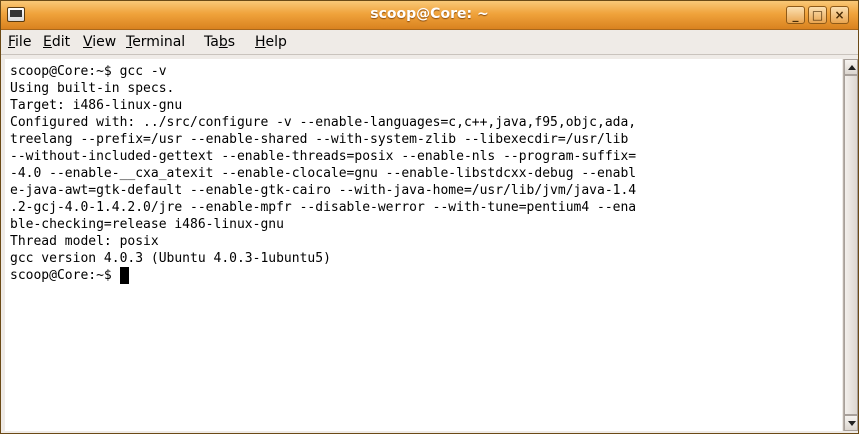 The width and height of the screenshot is (859, 434). Describe the element at coordinates (219, 42) in the screenshot. I see `menu-tabs: Tabs` at that location.